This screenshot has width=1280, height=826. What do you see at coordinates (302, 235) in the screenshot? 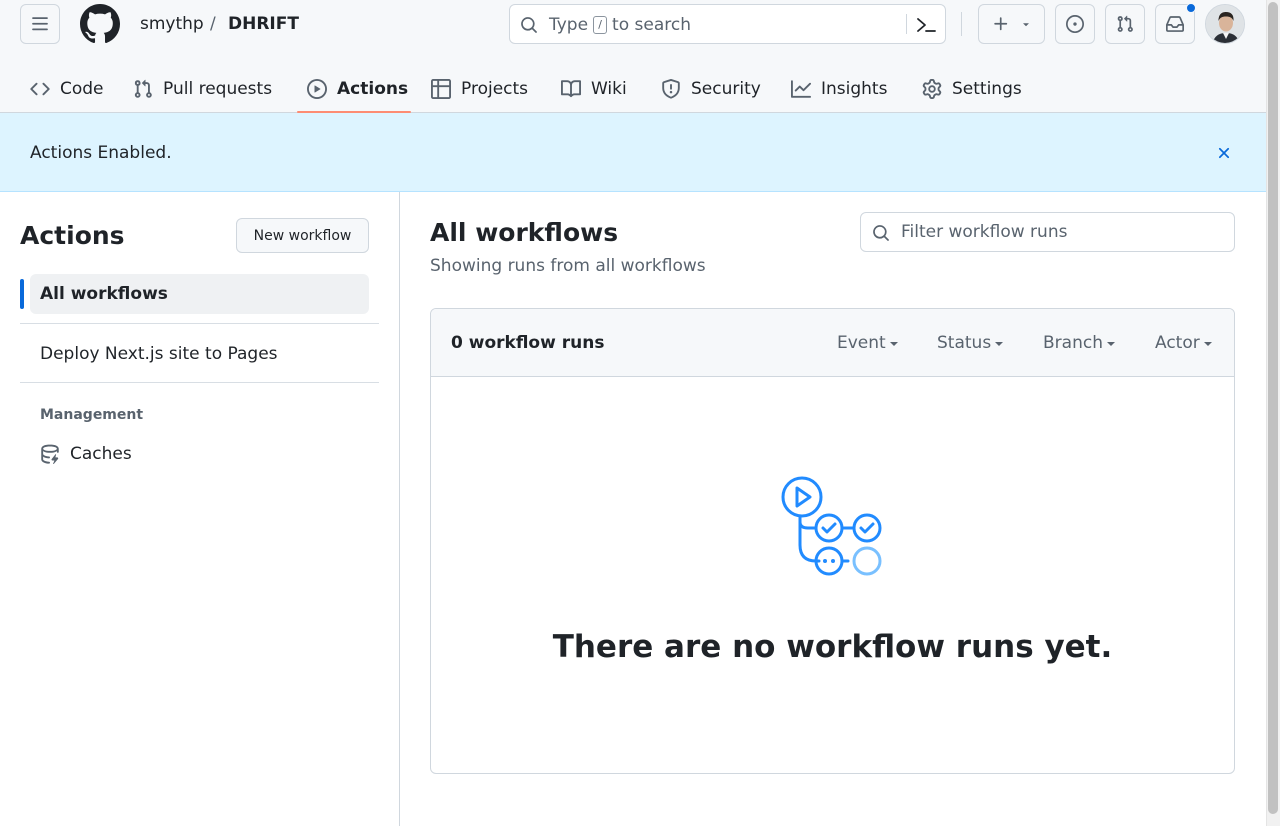
I see `new-workflow-button: New workflow` at bounding box center [302, 235].